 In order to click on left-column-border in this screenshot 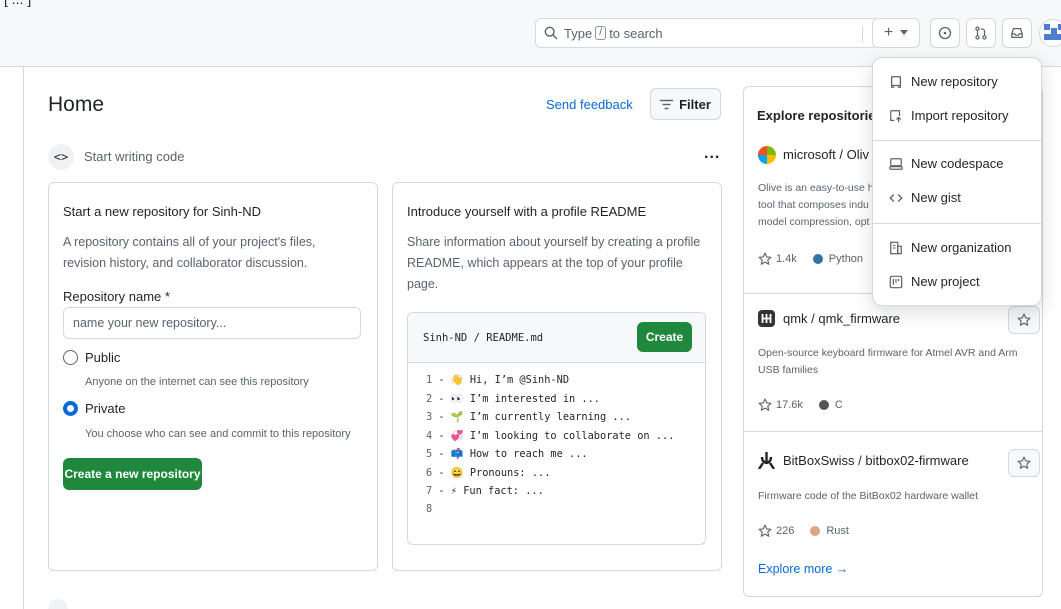, I will do `click(23, 338)`.